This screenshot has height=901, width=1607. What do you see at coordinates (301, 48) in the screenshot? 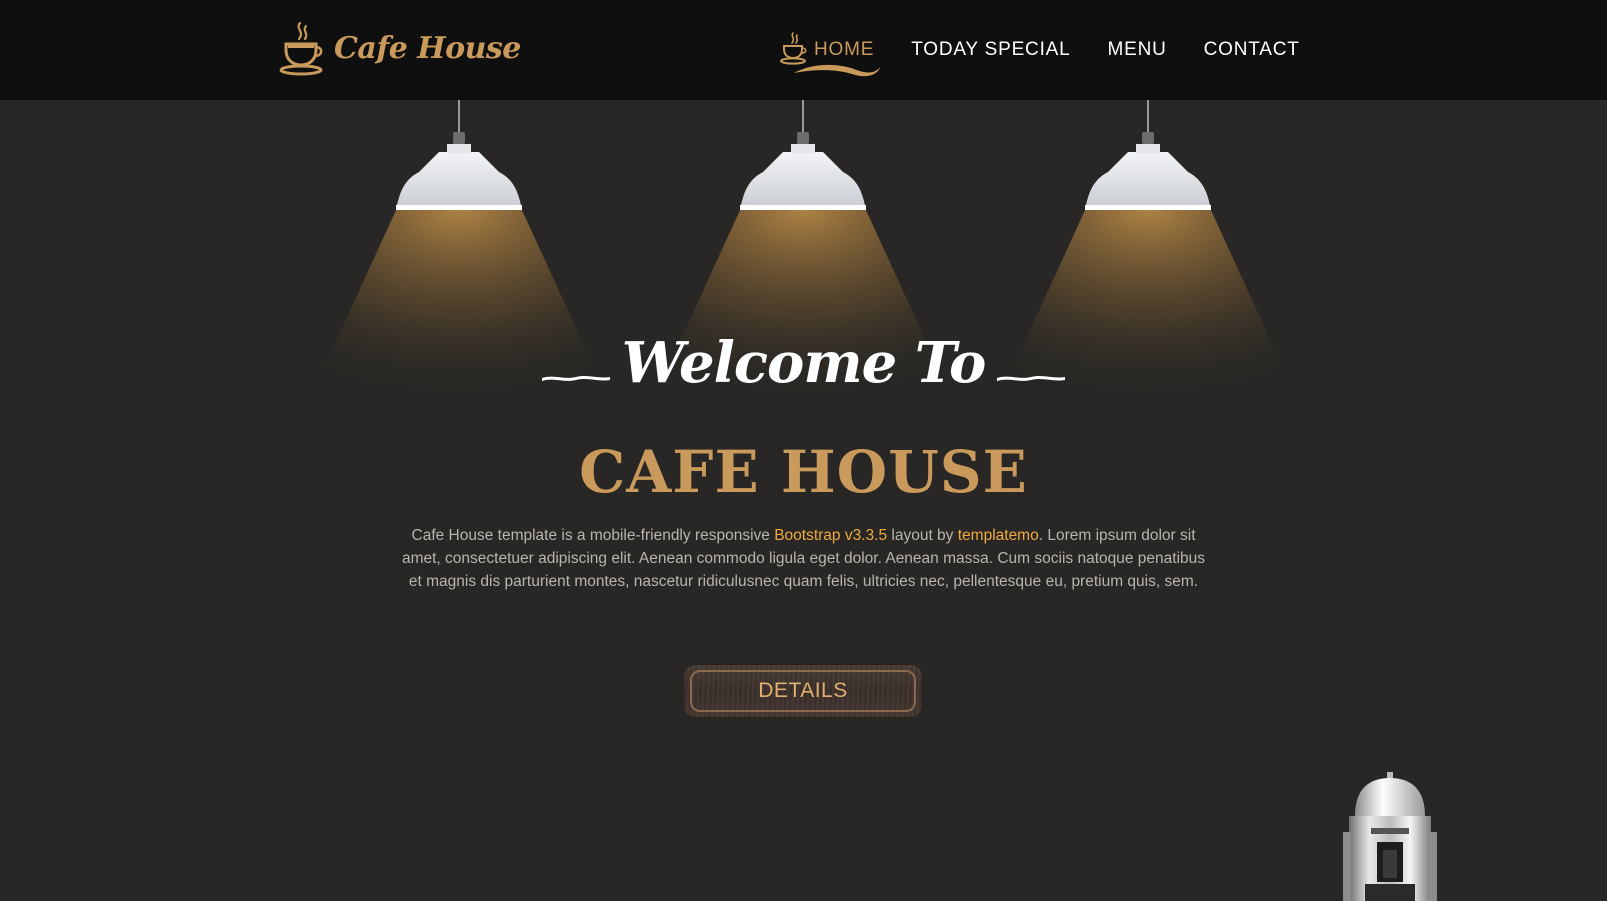
I see `coffee-cup-icon` at bounding box center [301, 48].